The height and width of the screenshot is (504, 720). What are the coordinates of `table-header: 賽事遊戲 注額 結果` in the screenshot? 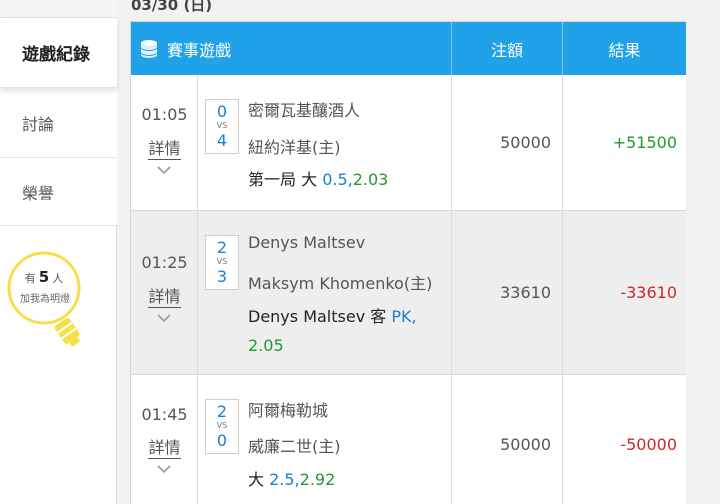 It's located at (408, 48).